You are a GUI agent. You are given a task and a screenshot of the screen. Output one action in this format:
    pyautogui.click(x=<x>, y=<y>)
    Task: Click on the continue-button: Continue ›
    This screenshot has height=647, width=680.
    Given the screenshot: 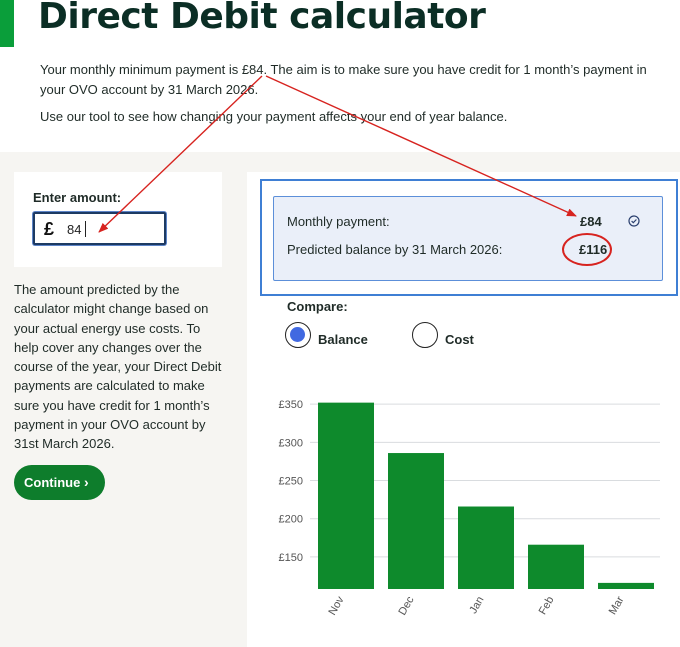 What is the action you would take?
    pyautogui.click(x=59, y=482)
    